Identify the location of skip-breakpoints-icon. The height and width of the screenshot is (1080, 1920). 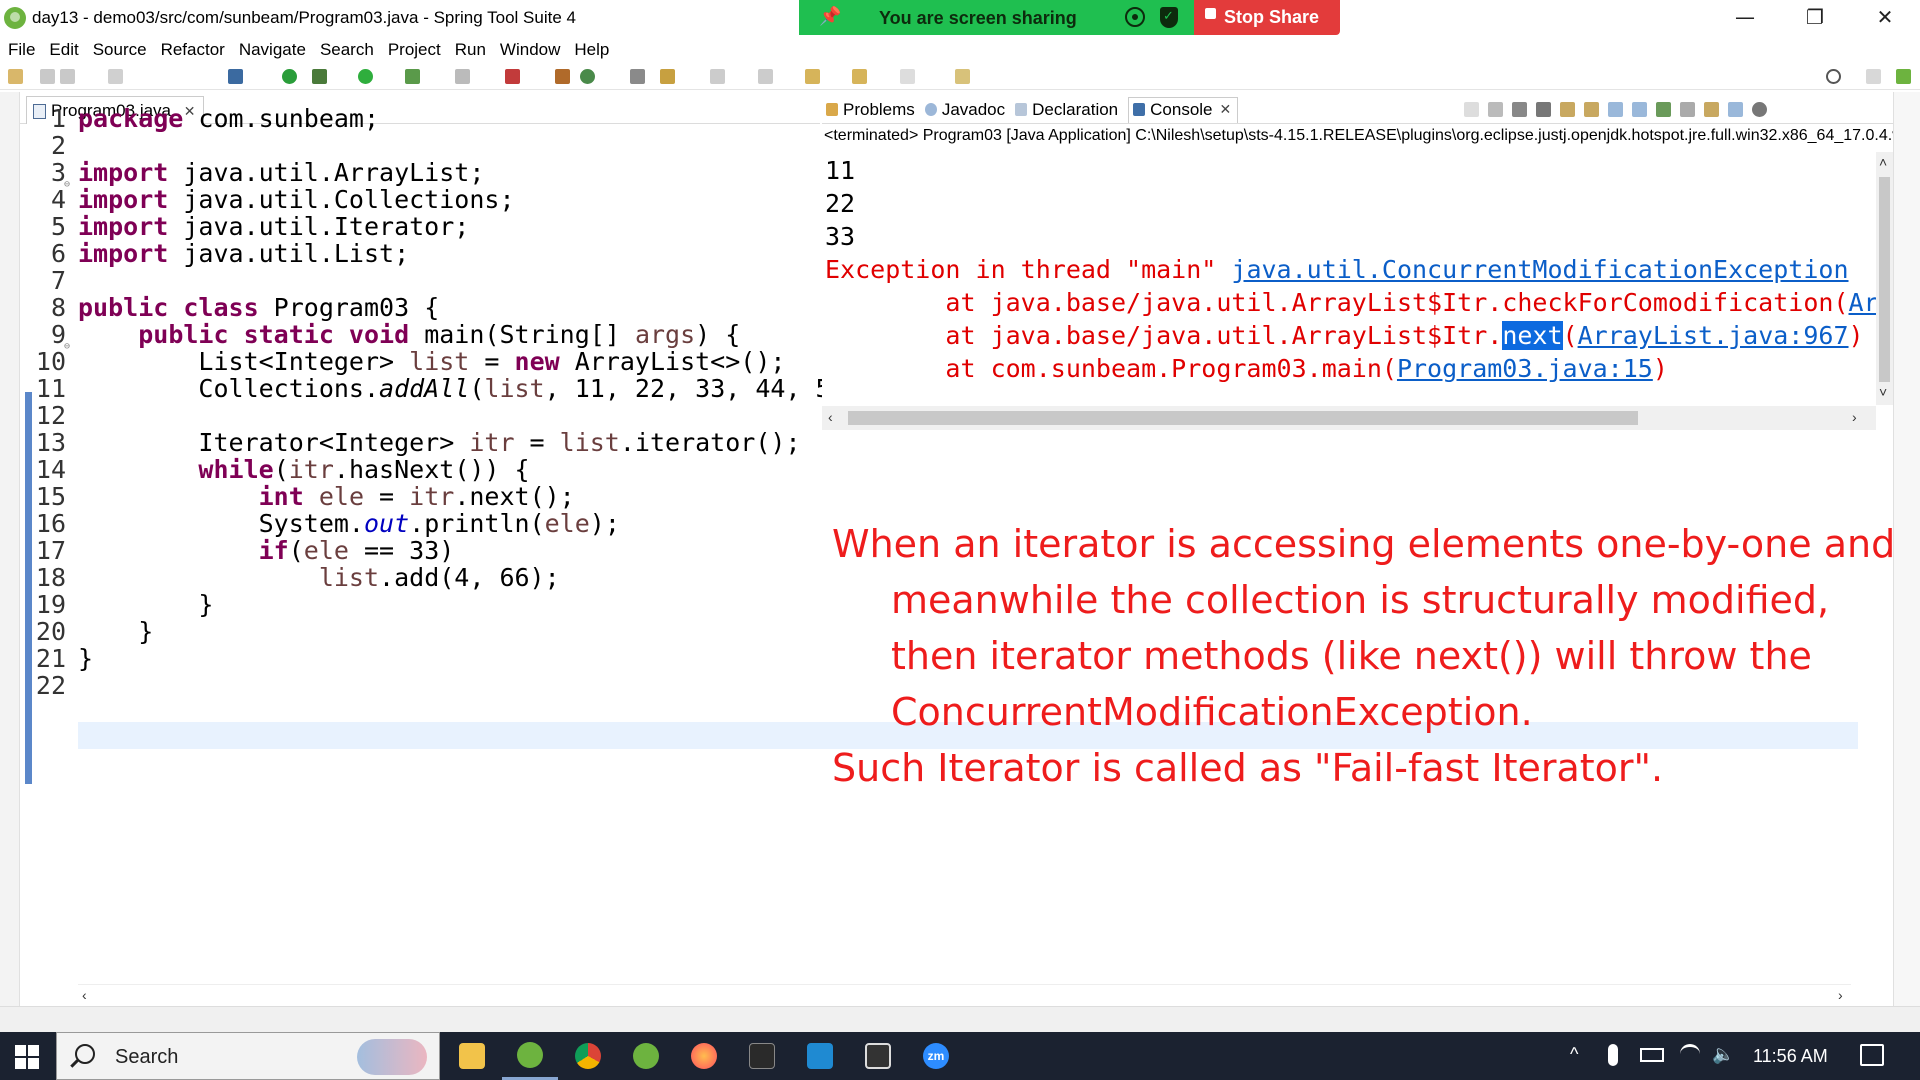
(289, 76).